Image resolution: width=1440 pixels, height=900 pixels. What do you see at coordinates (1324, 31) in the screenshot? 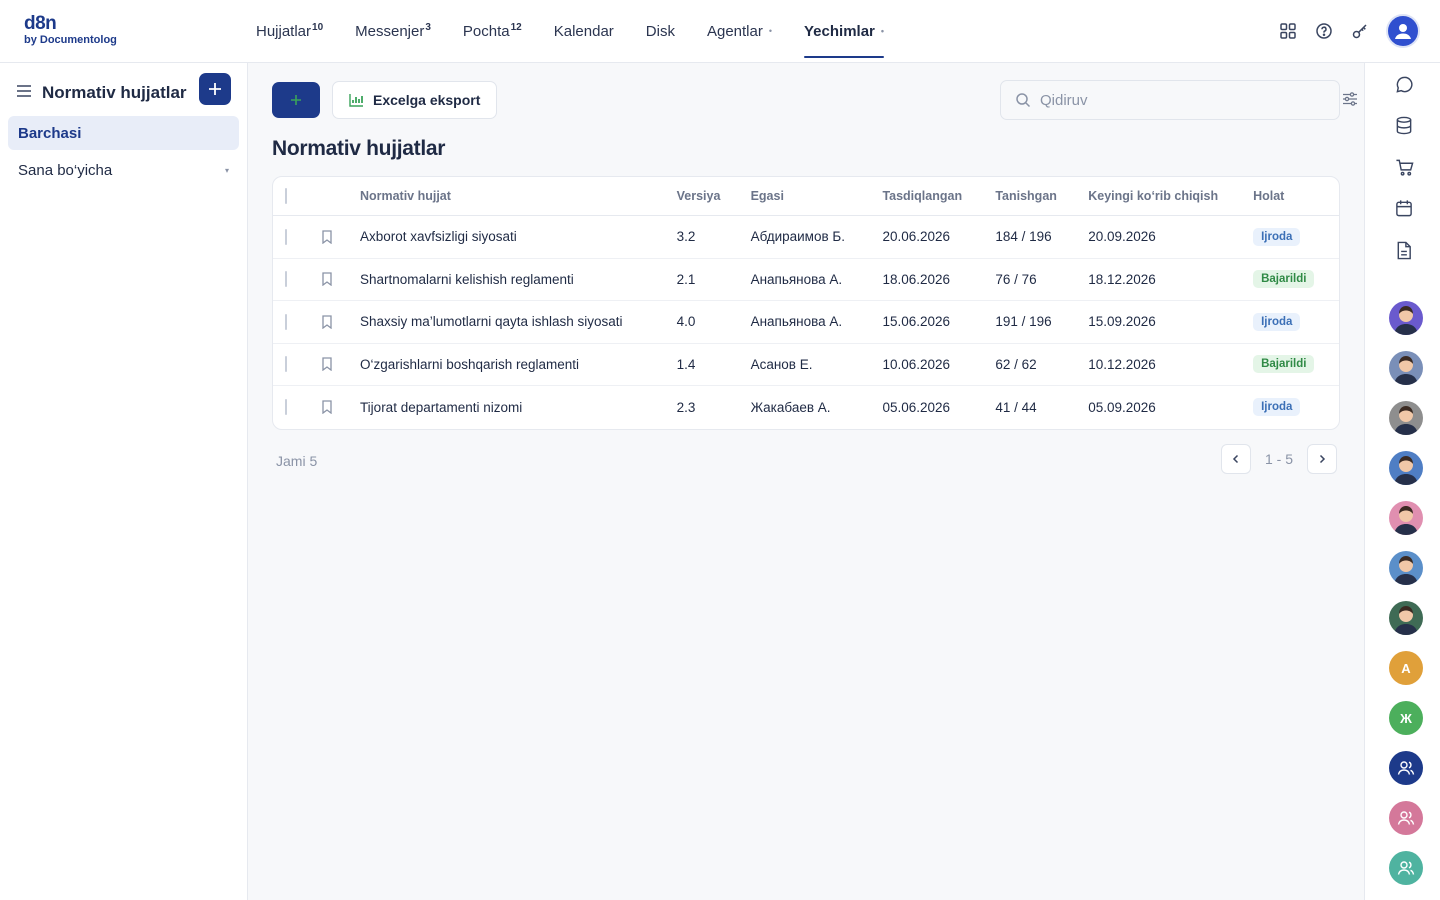
I see `help-circle-icon` at bounding box center [1324, 31].